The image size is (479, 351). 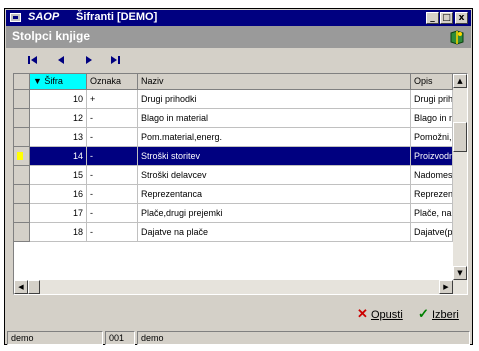 What do you see at coordinates (34, 287) in the screenshot?
I see `horizontal-scroll-thumb` at bounding box center [34, 287].